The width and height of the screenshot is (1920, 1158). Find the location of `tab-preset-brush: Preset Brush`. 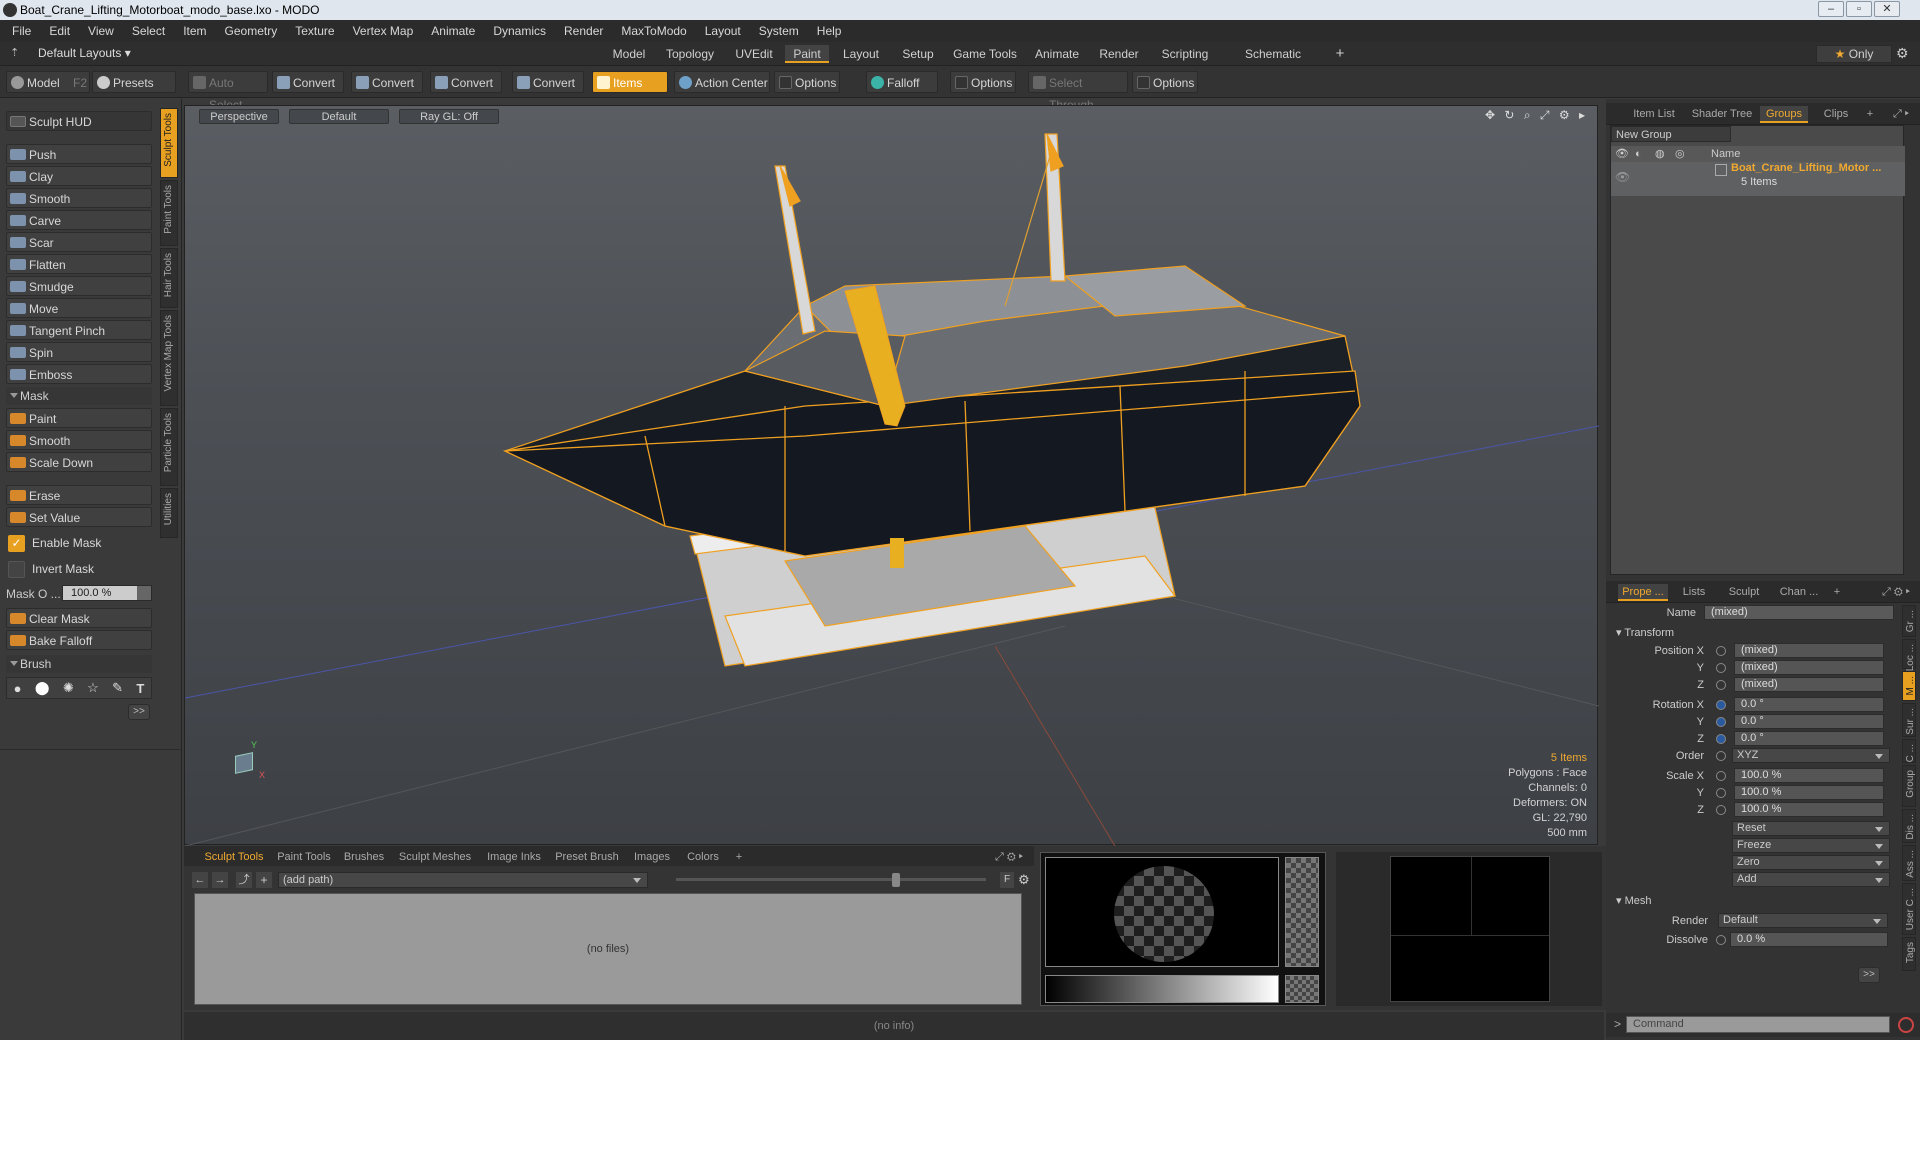

tab-preset-brush: Preset Brush is located at coordinates (587, 857).